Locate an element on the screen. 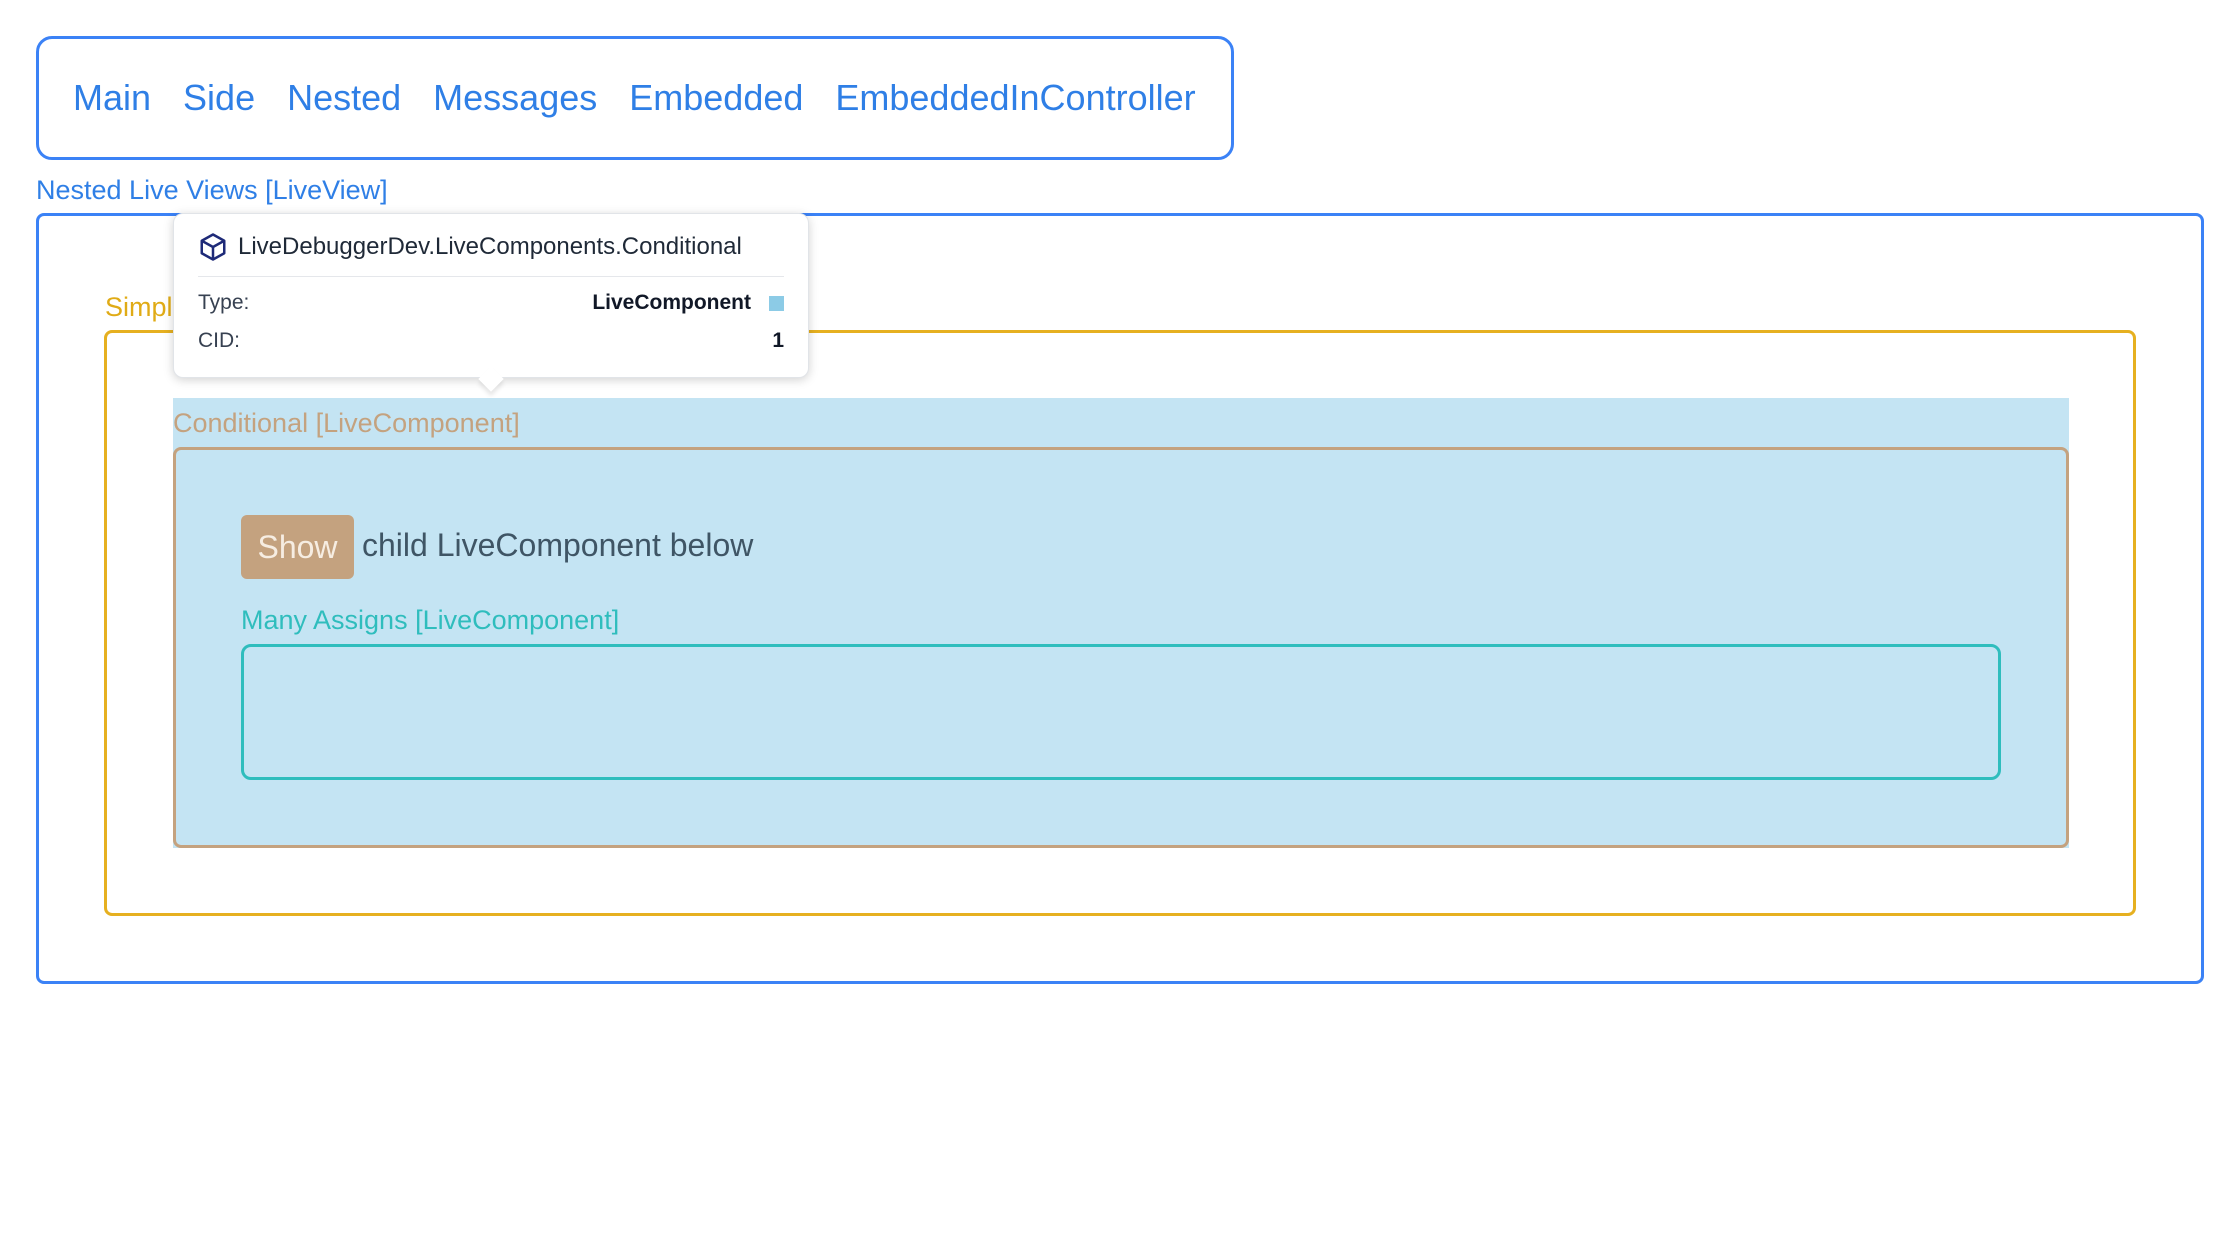 The height and width of the screenshot is (1238, 2232). conditional-component-label: Conditional [LiveComponent] is located at coordinates (346, 423).